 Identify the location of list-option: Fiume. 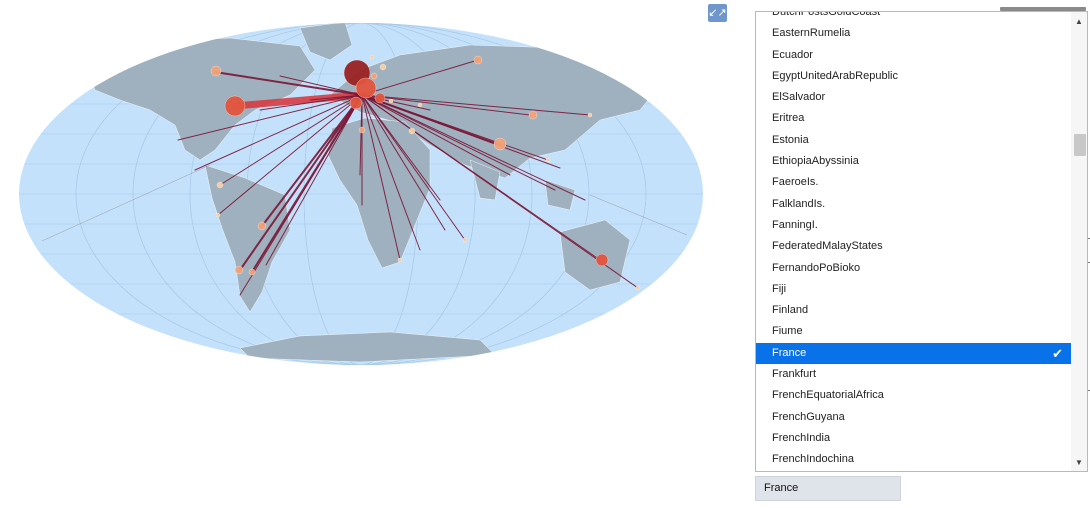
(913, 331).